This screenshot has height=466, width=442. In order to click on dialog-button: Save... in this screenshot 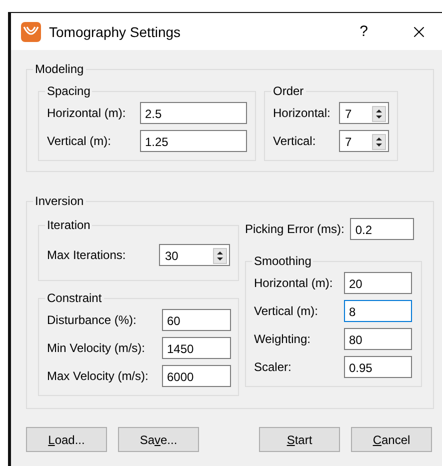, I will do `click(158, 439)`.